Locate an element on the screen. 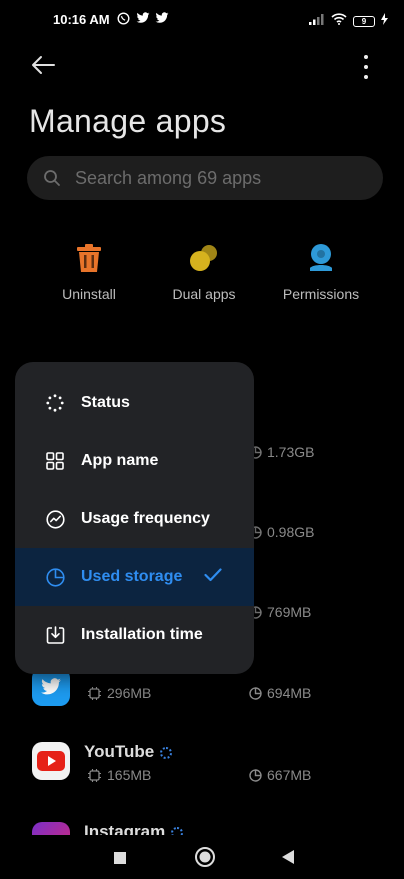 The width and height of the screenshot is (404, 879). battery-icon: 9 is located at coordinates (364, 21).